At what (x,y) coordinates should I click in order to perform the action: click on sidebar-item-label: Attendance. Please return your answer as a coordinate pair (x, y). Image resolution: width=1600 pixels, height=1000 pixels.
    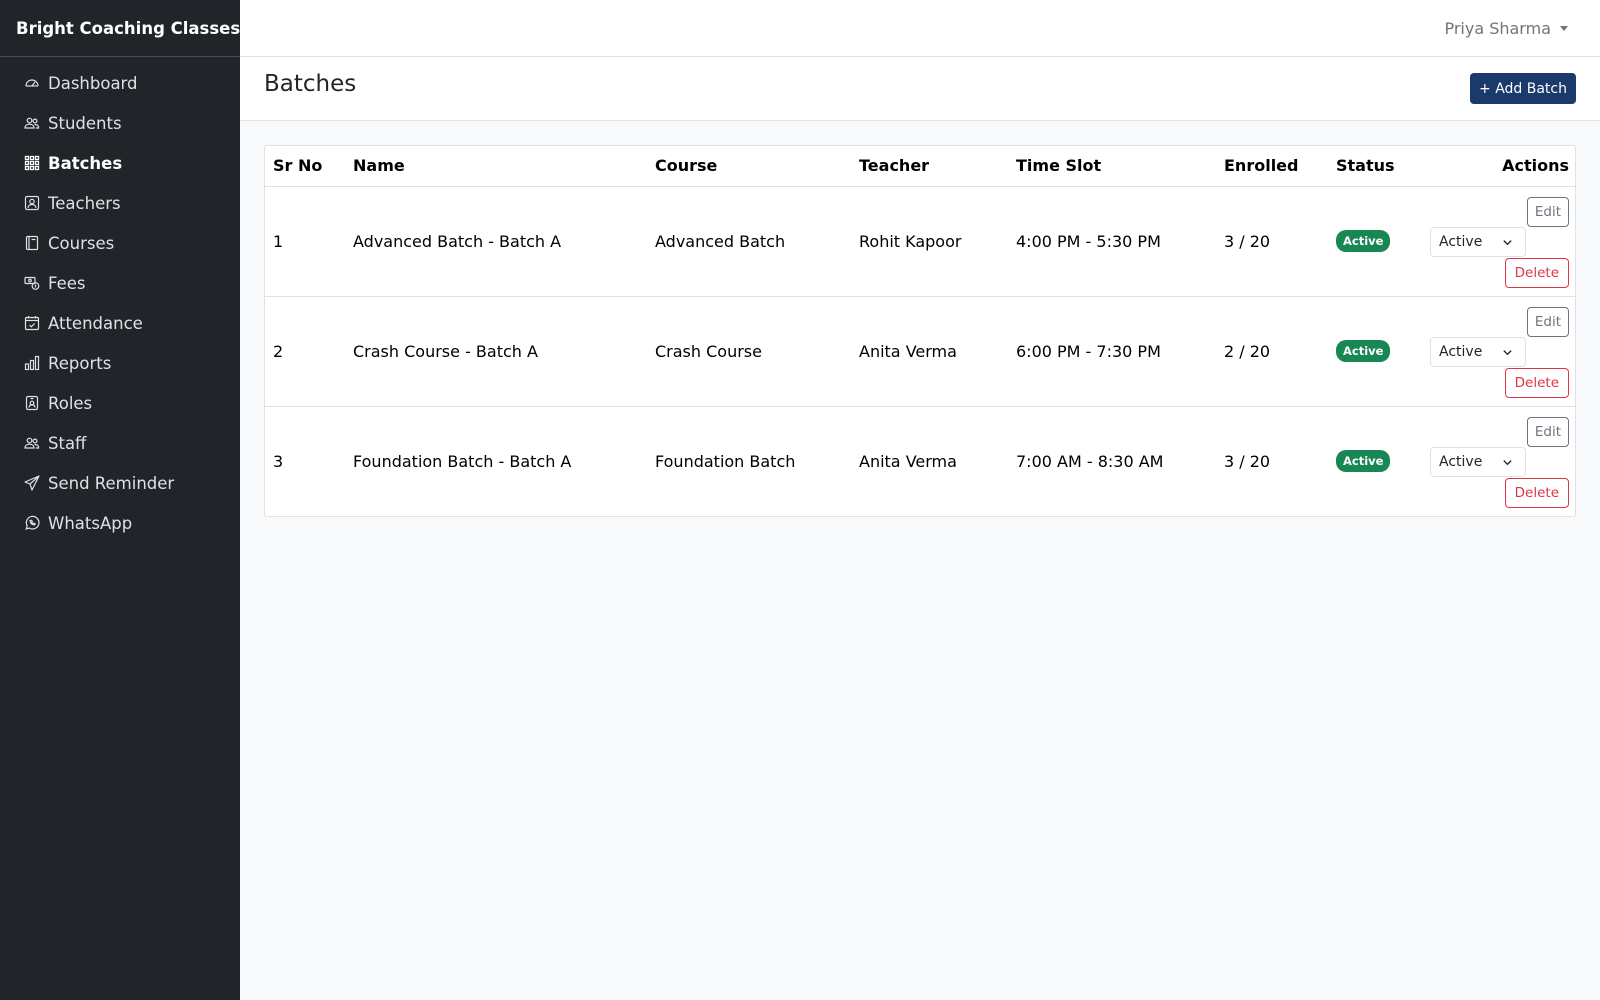
    Looking at the image, I should click on (95, 323).